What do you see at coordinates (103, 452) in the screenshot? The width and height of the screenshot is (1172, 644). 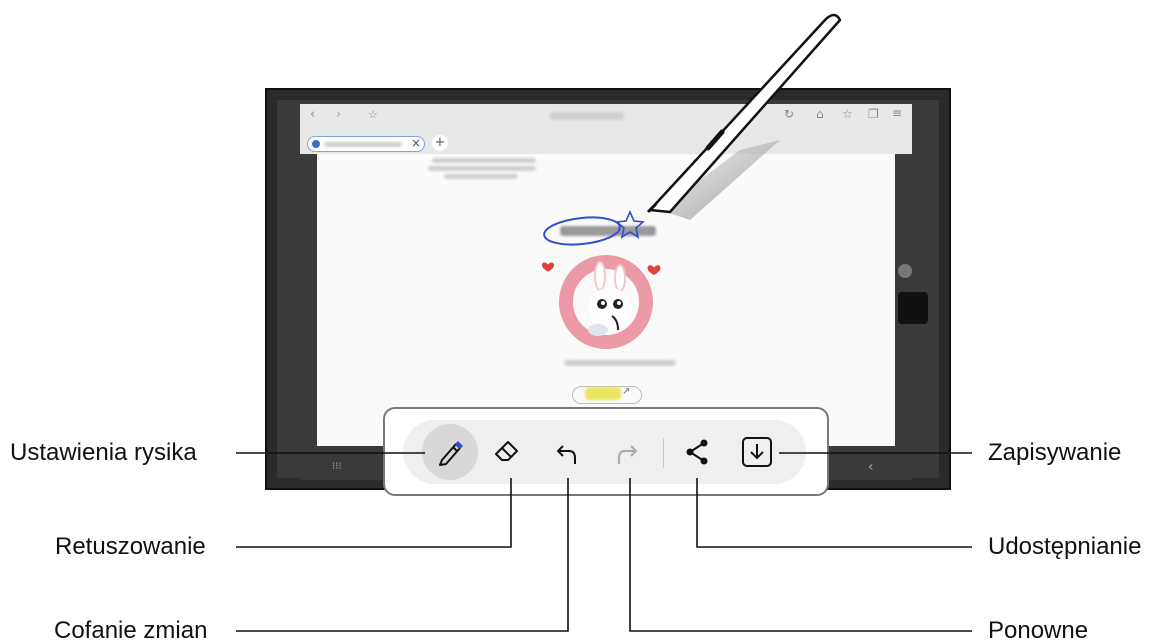 I see `pen-settings-label: Ustawienia rysika` at bounding box center [103, 452].